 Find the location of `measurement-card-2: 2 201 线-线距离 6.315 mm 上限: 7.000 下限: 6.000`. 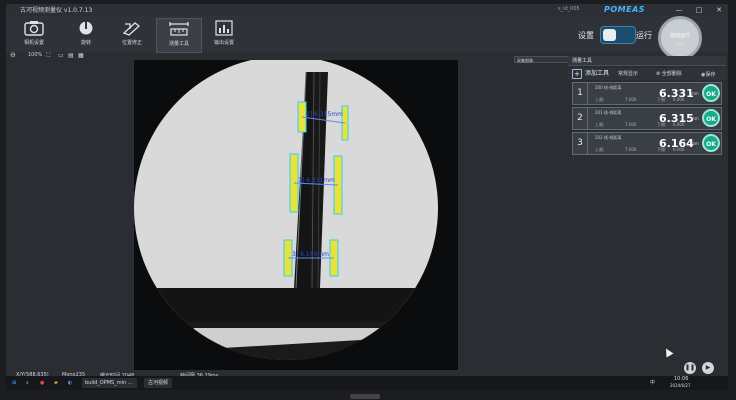

measurement-card-2: 2 201 线-线距离 6.315 mm 上限: 7.000 下限: 6.000 is located at coordinates (647, 118).